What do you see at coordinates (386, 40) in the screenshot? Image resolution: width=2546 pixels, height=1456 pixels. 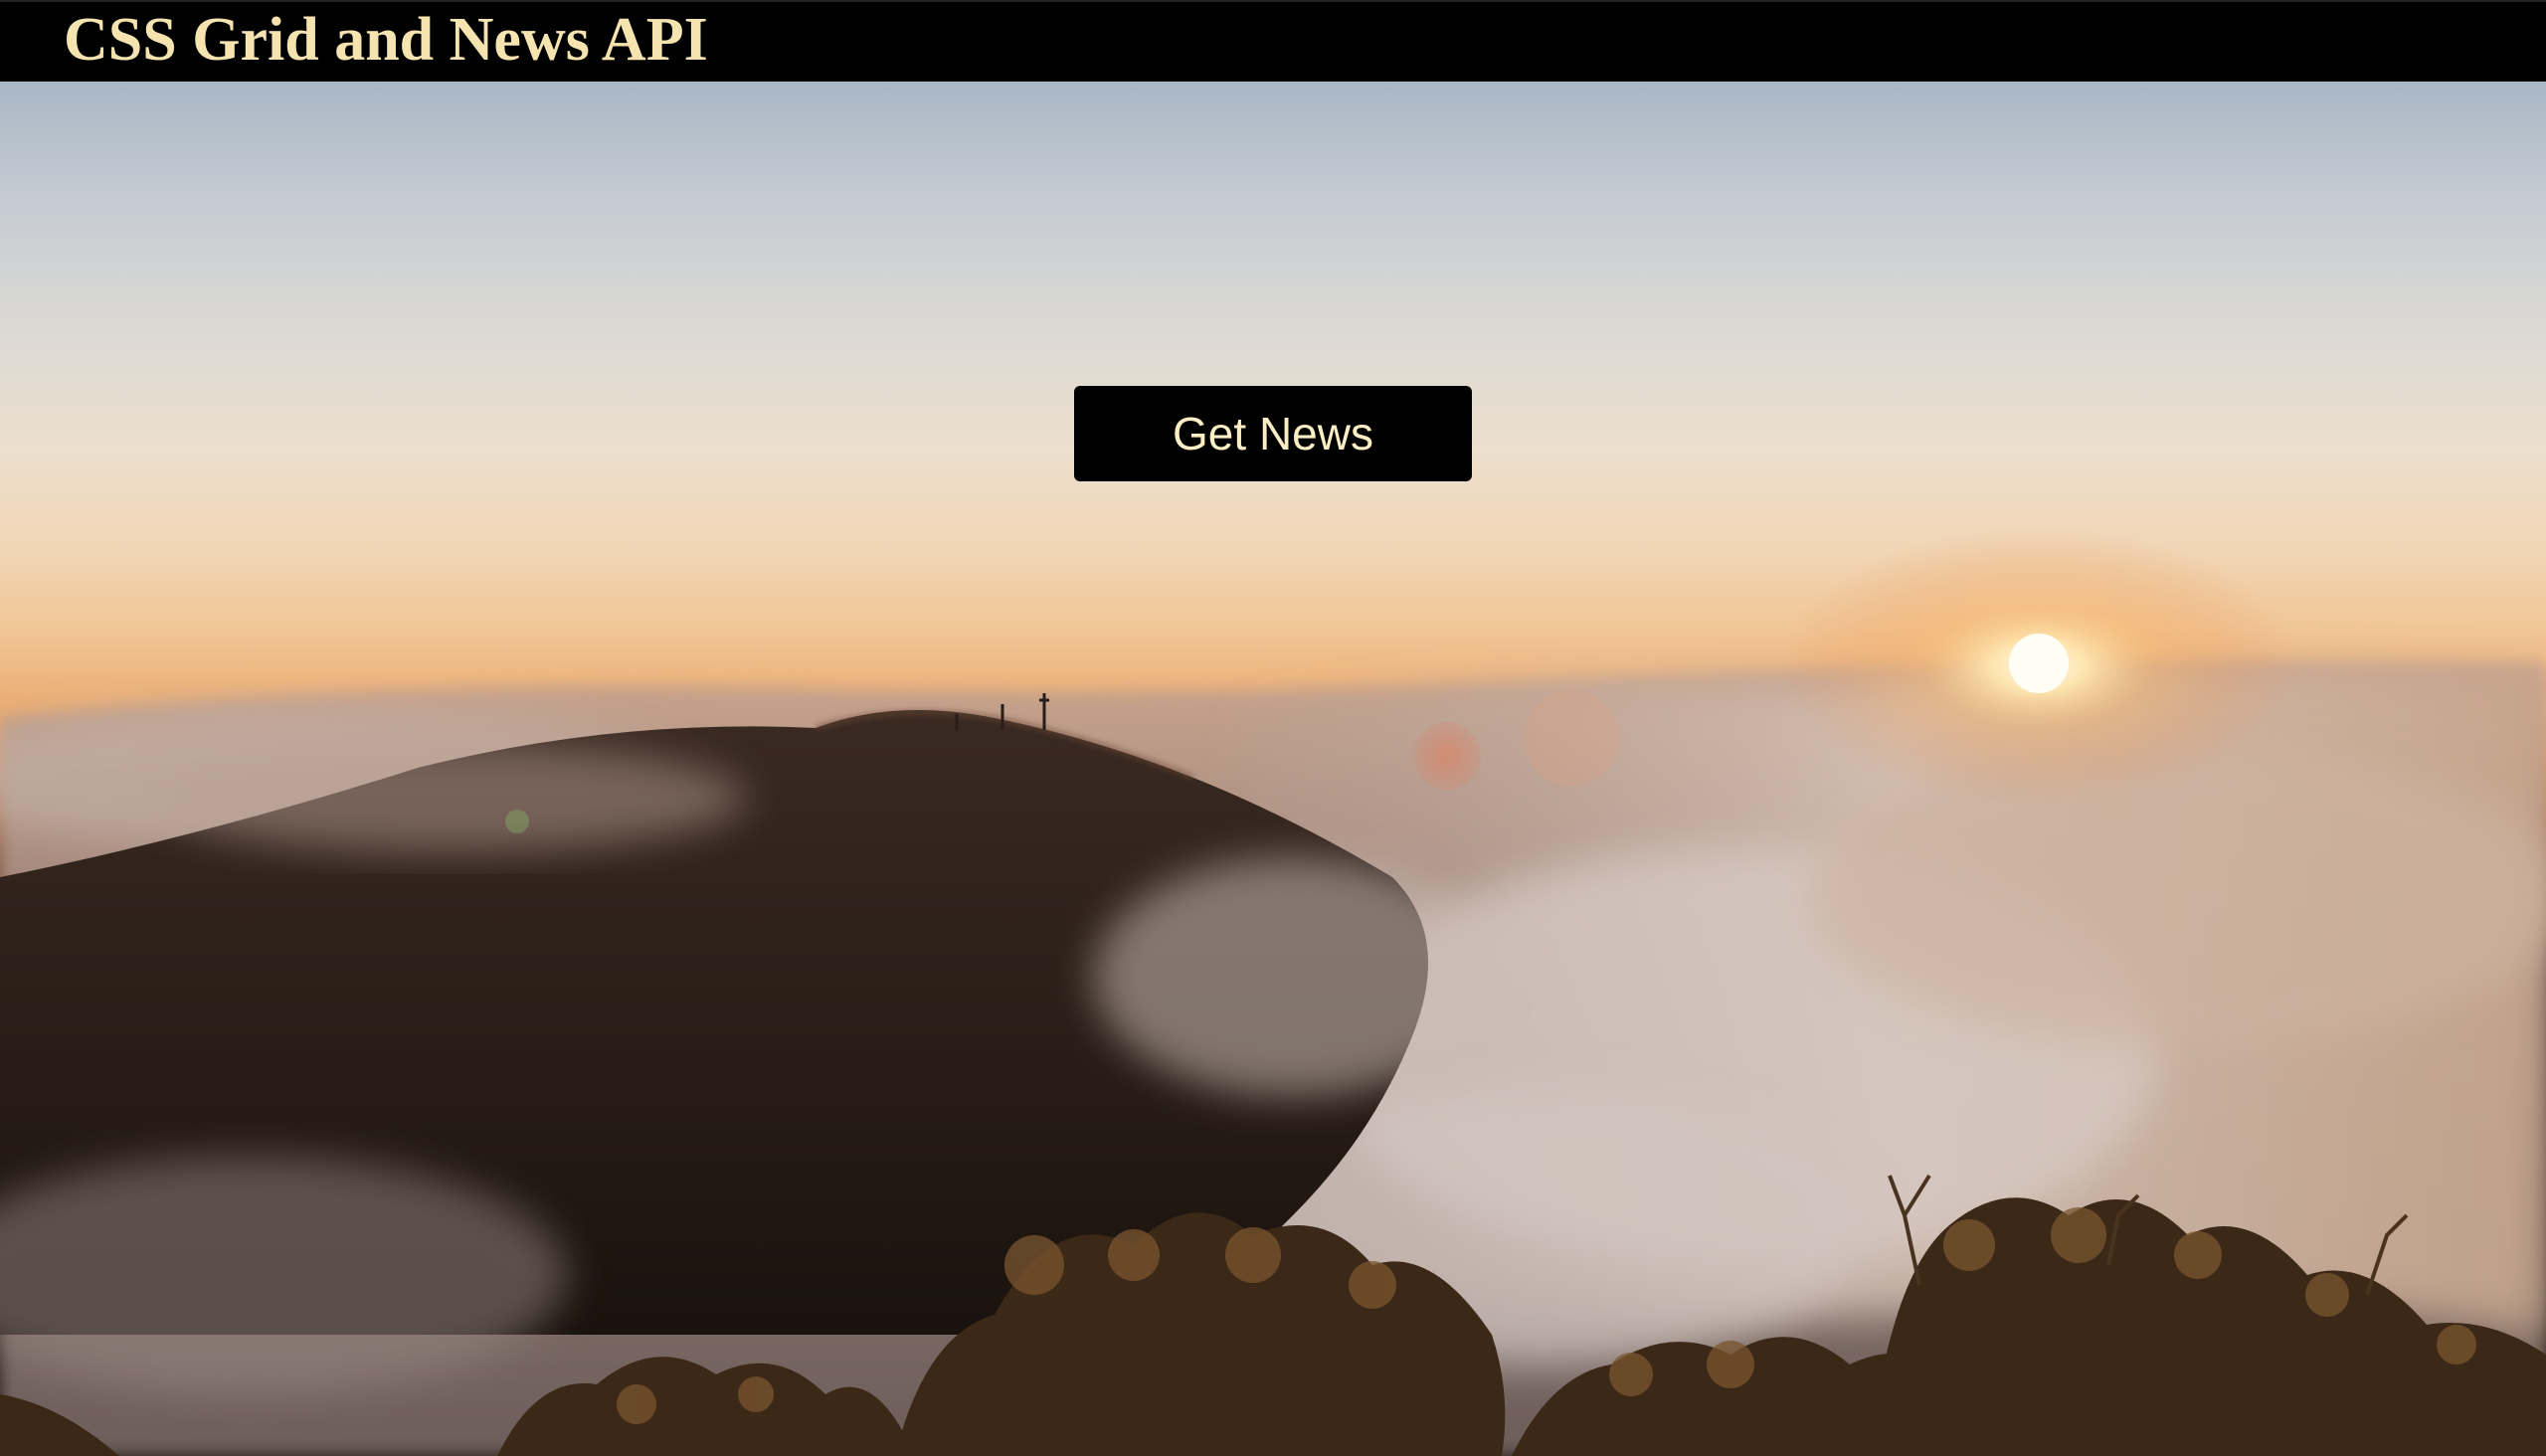 I see `page-title: CSS Grid and News API` at bounding box center [386, 40].